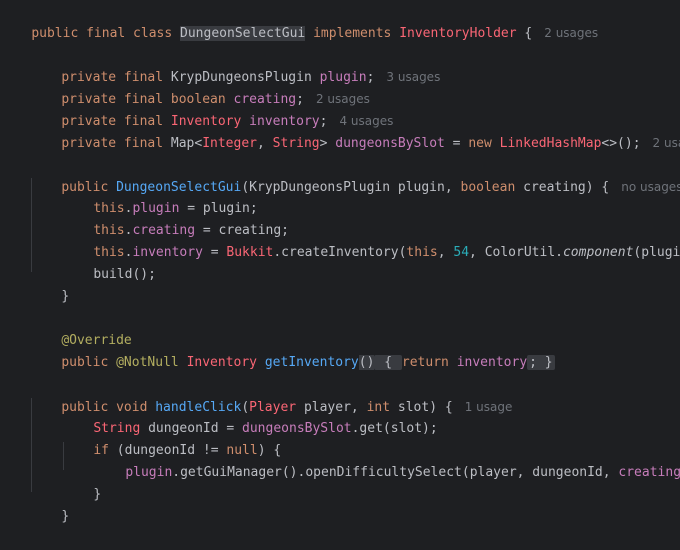 The width and height of the screenshot is (680, 550). Describe the element at coordinates (106, 33) in the screenshot. I see `keyword: public final class` at that location.